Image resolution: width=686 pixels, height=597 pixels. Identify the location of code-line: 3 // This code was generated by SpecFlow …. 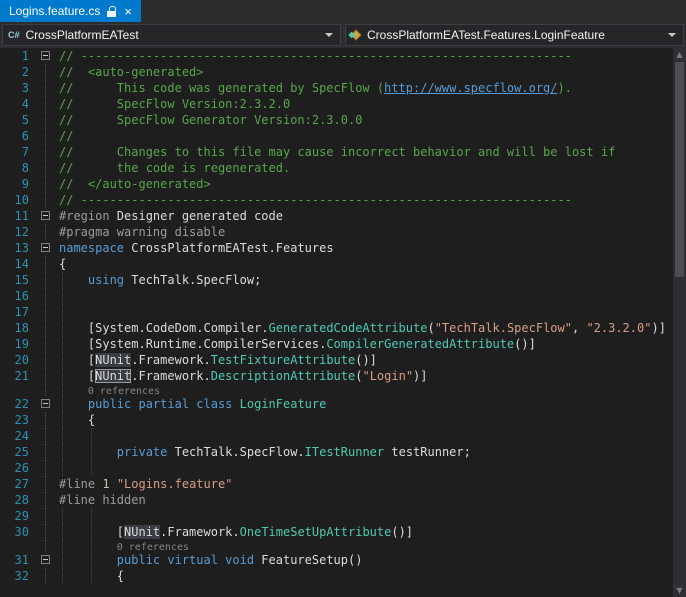
(343, 88).